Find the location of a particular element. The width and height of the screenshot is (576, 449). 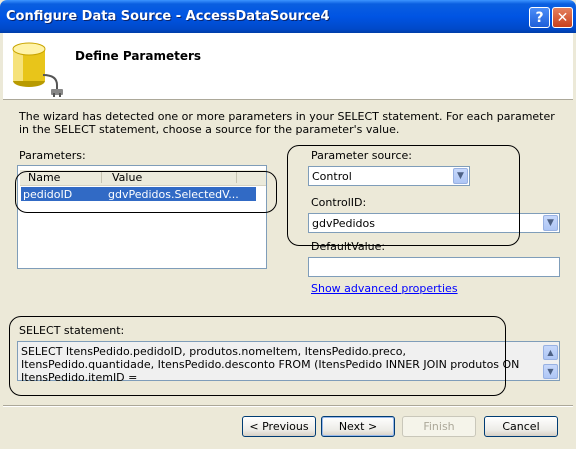

scroll-up-icon: ▲ is located at coordinates (550, 352).